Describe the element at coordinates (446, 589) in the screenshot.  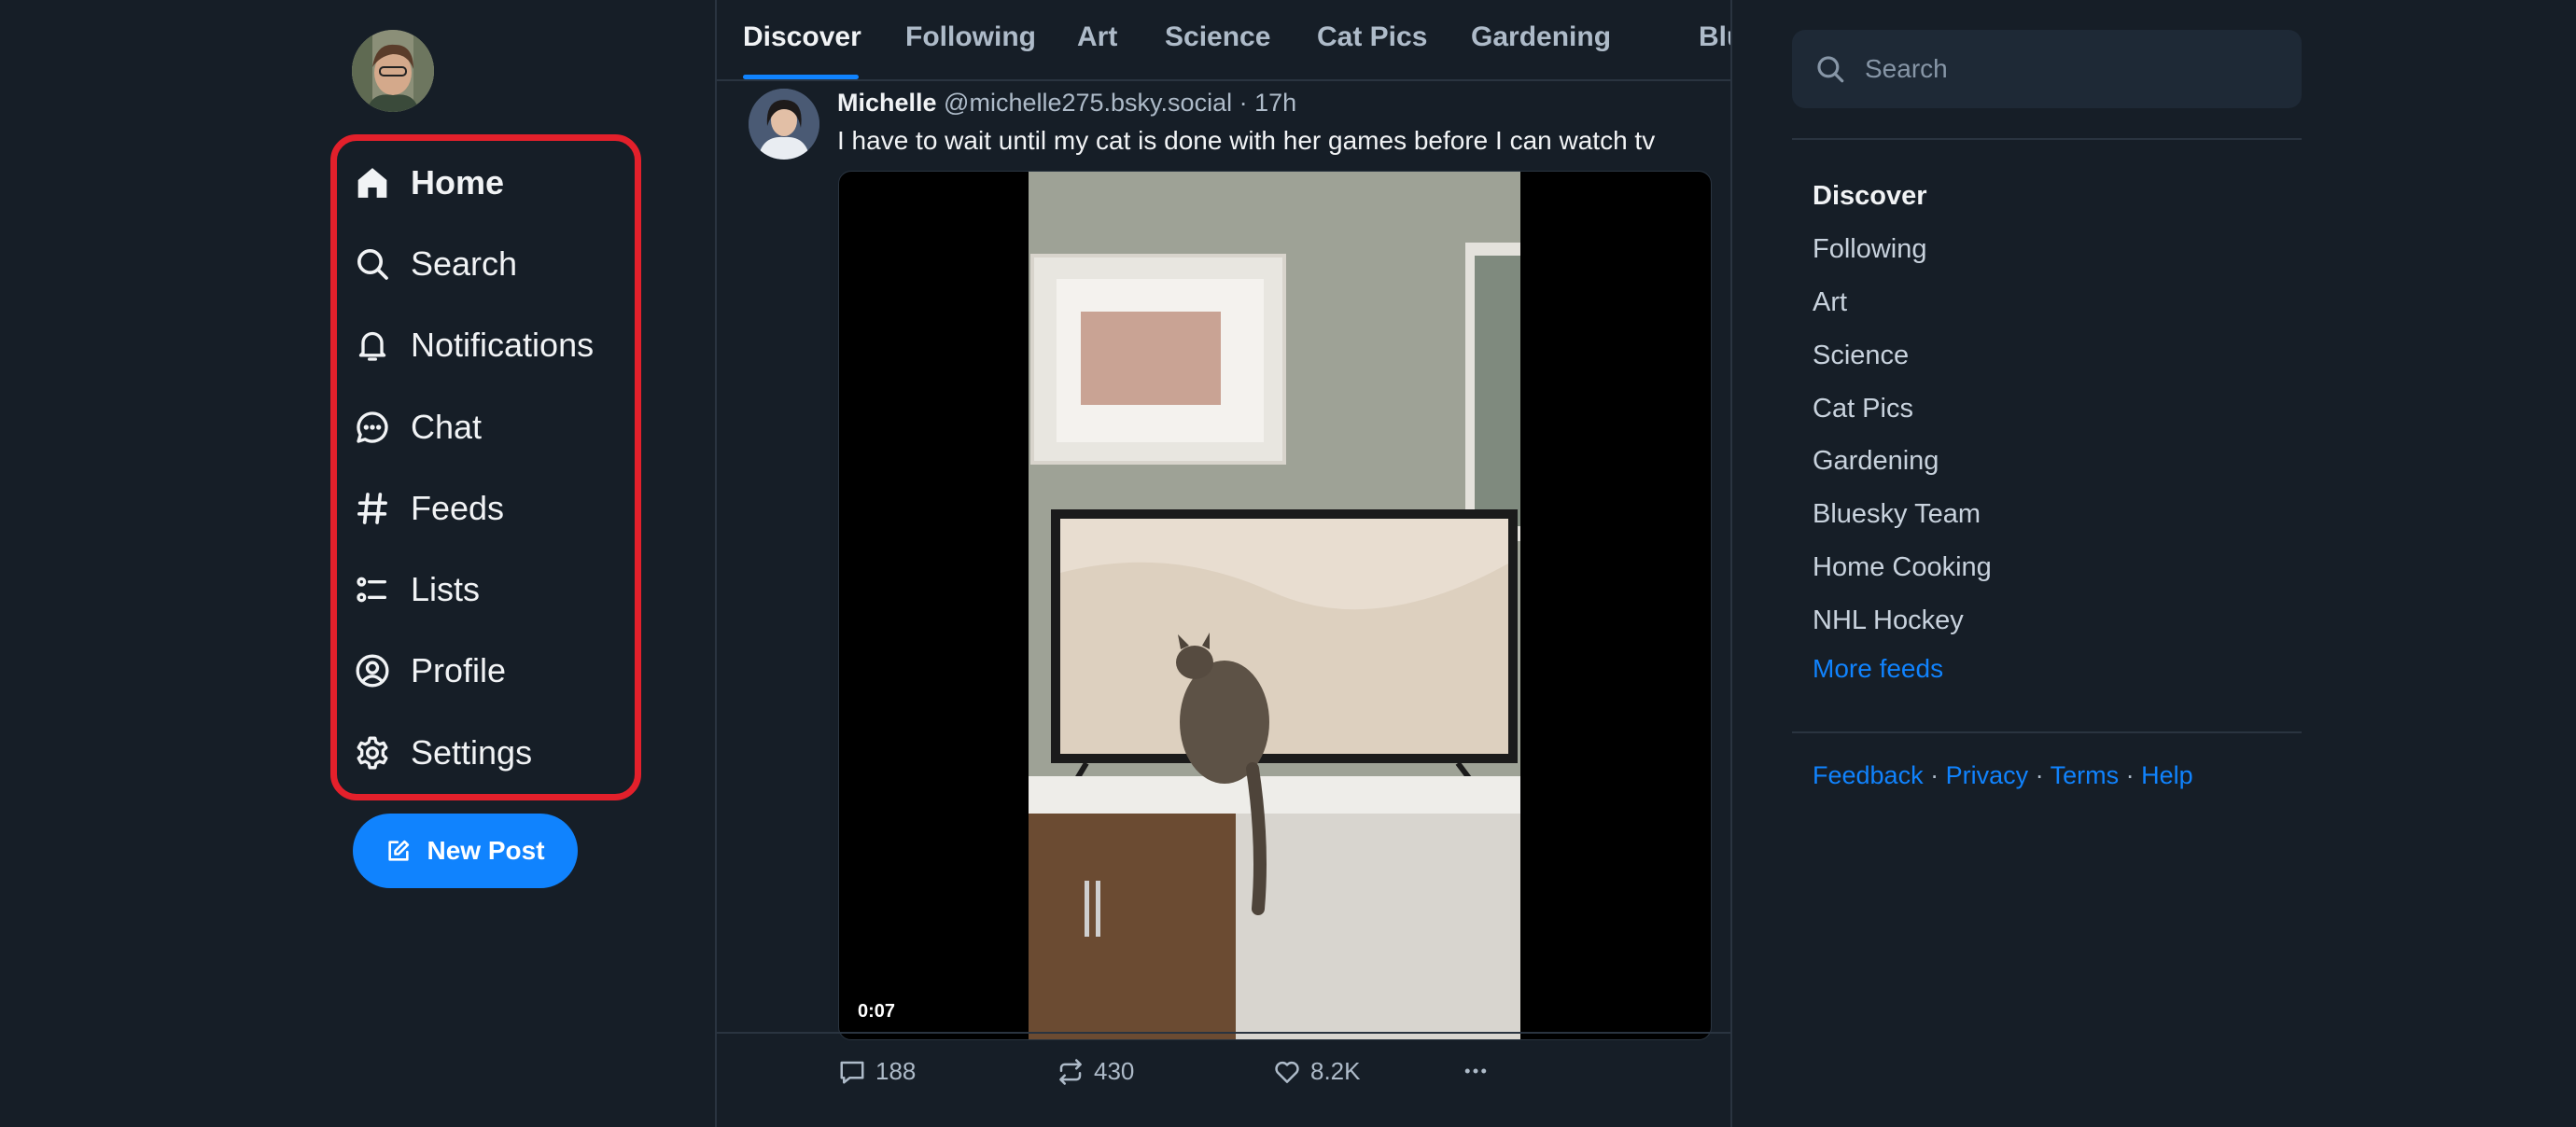
I see `nav-label: Lists` at that location.